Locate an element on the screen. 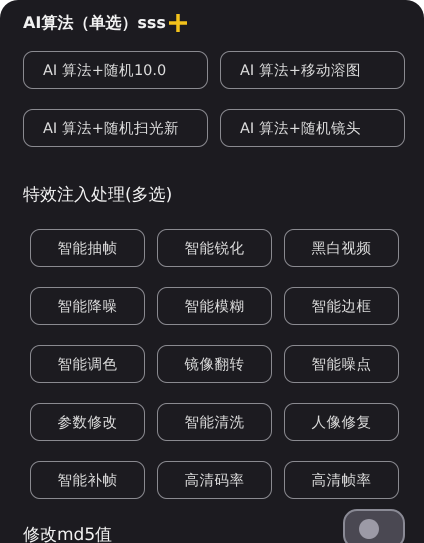 This screenshot has width=424, height=543. effect-option-button: 智能调色 is located at coordinates (87, 364).